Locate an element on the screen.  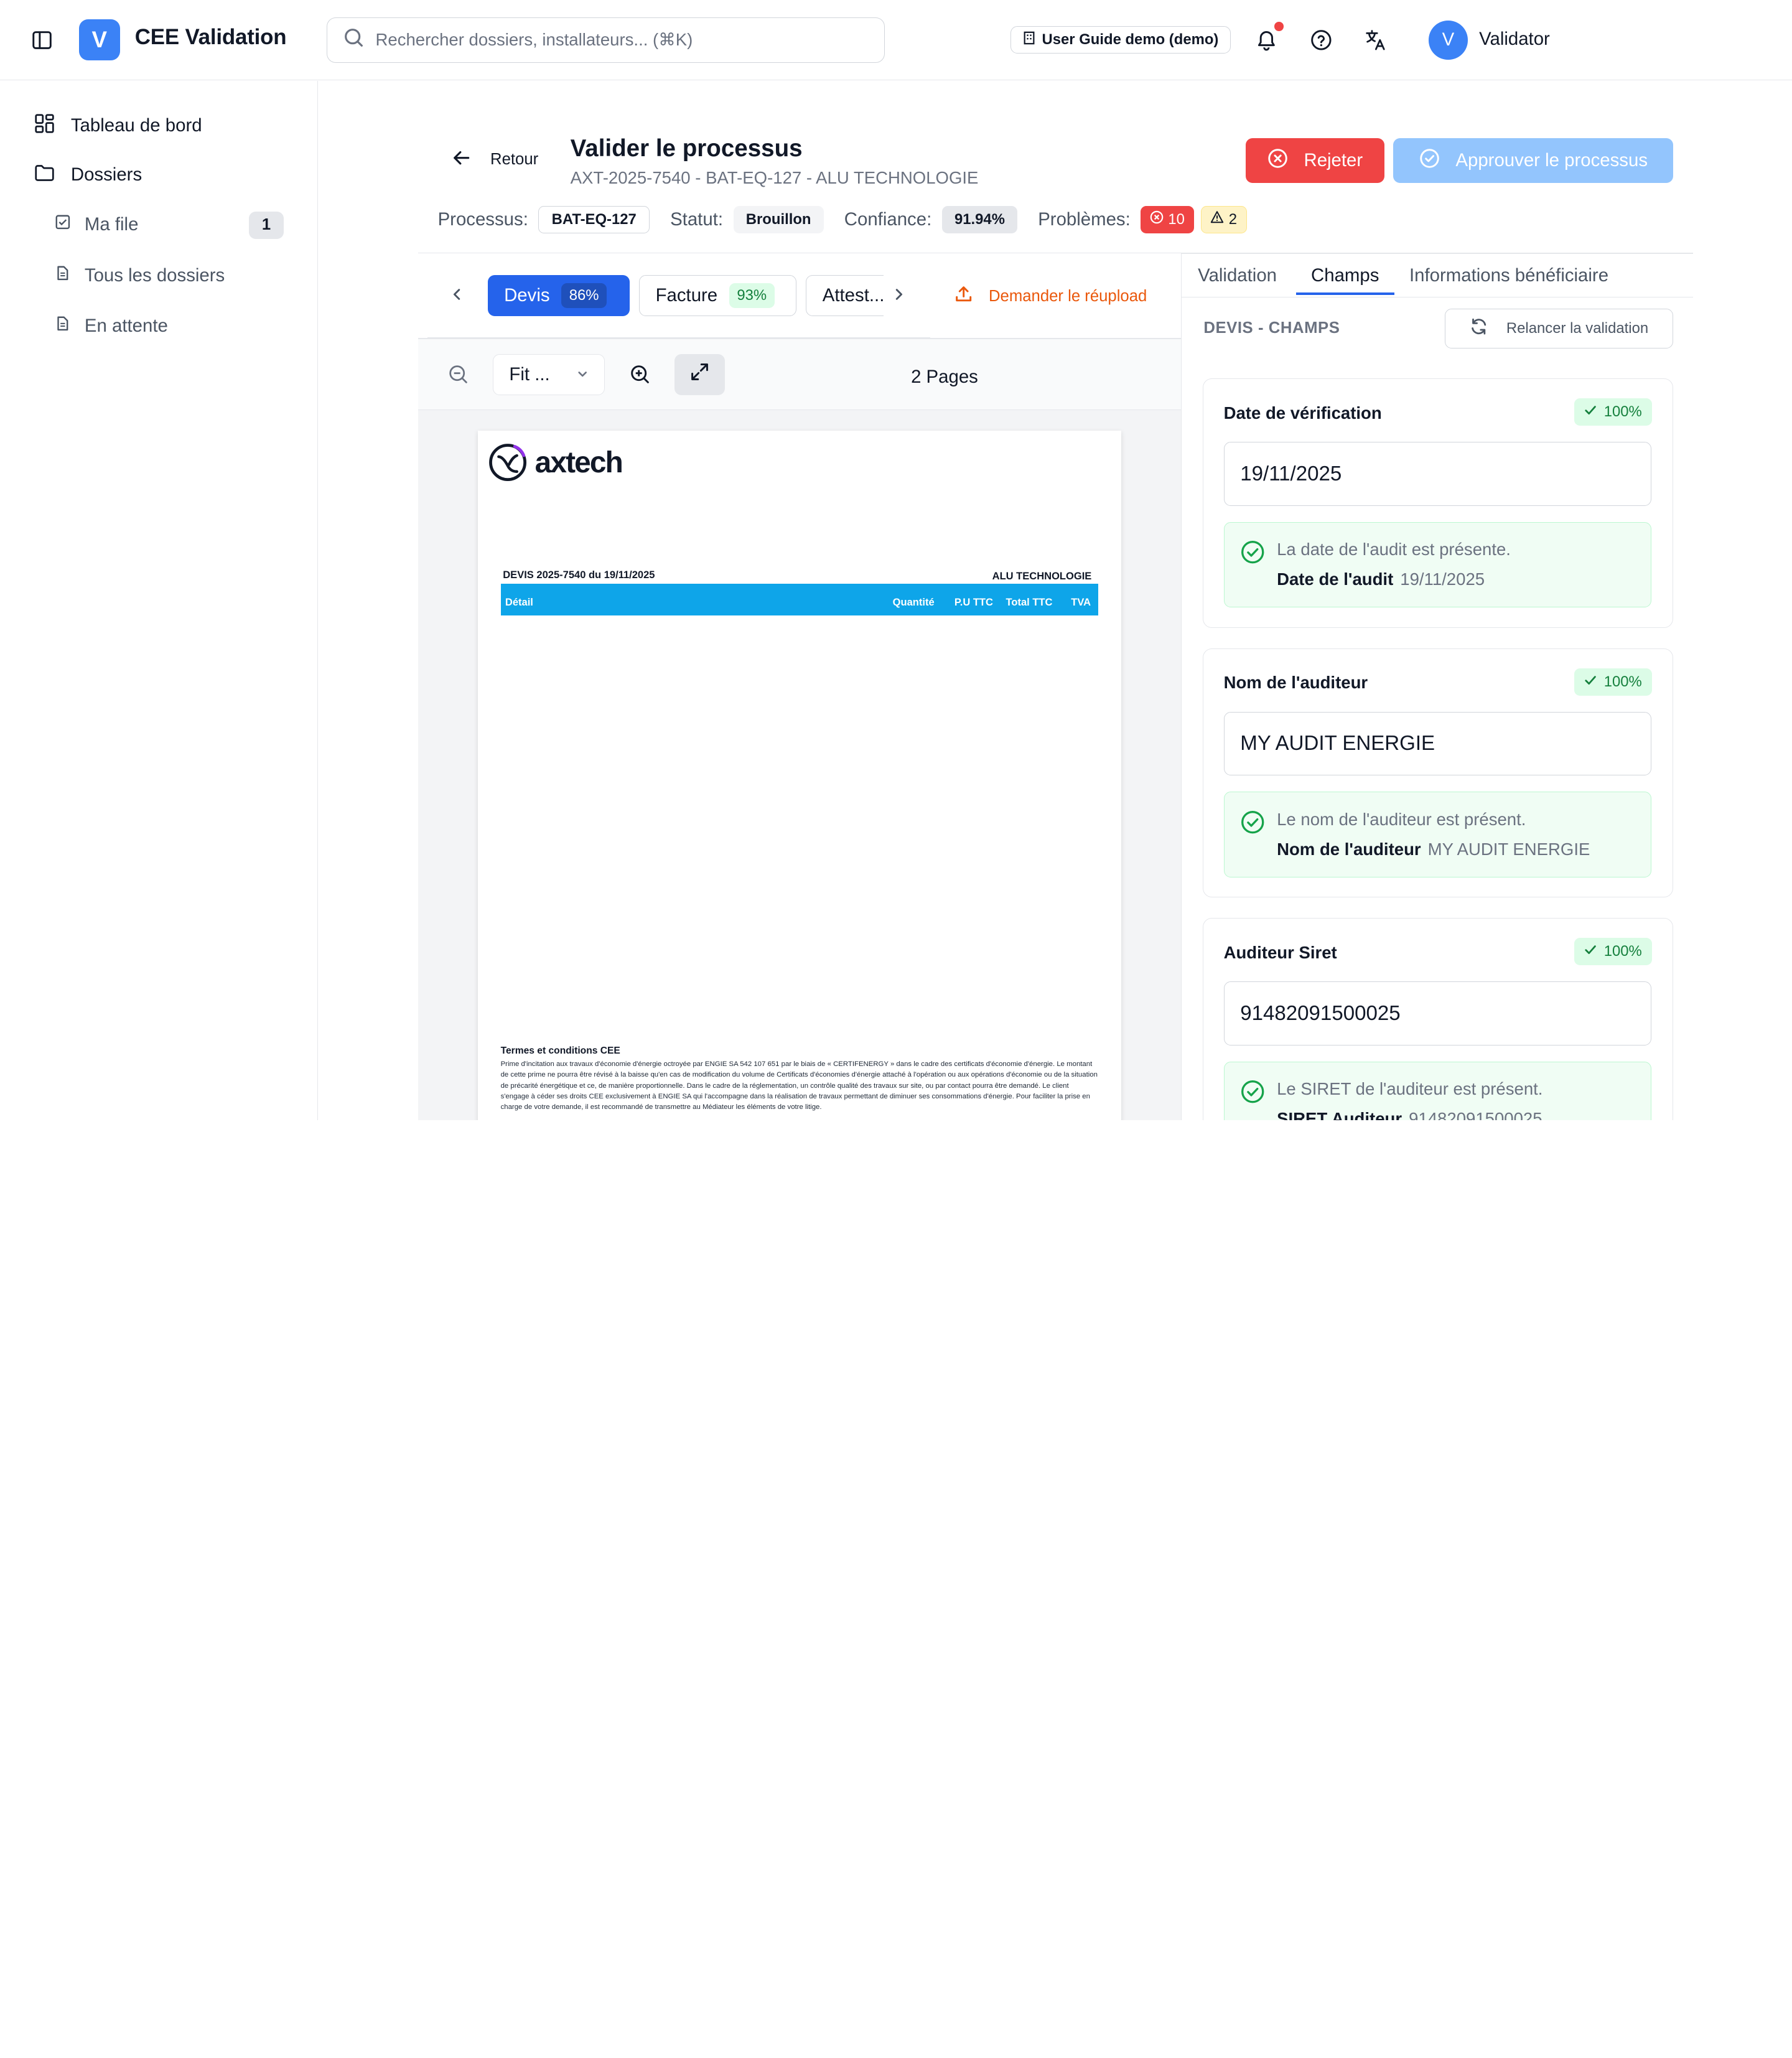
validation-detail: Date de l'audit 19/11/2025 is located at coordinates (1381, 579).